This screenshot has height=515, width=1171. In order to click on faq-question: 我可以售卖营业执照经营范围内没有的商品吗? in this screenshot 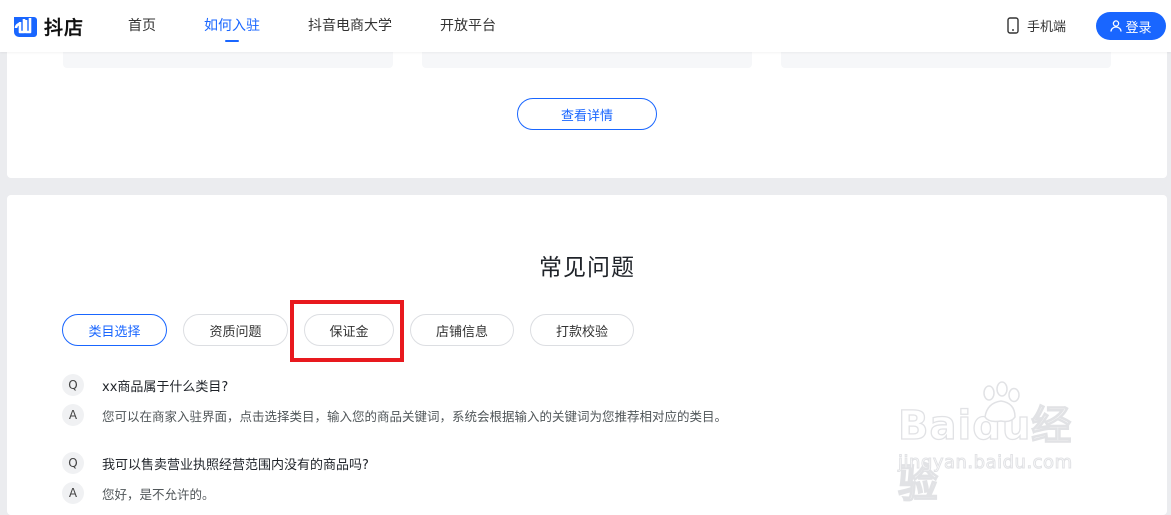, I will do `click(235, 465)`.